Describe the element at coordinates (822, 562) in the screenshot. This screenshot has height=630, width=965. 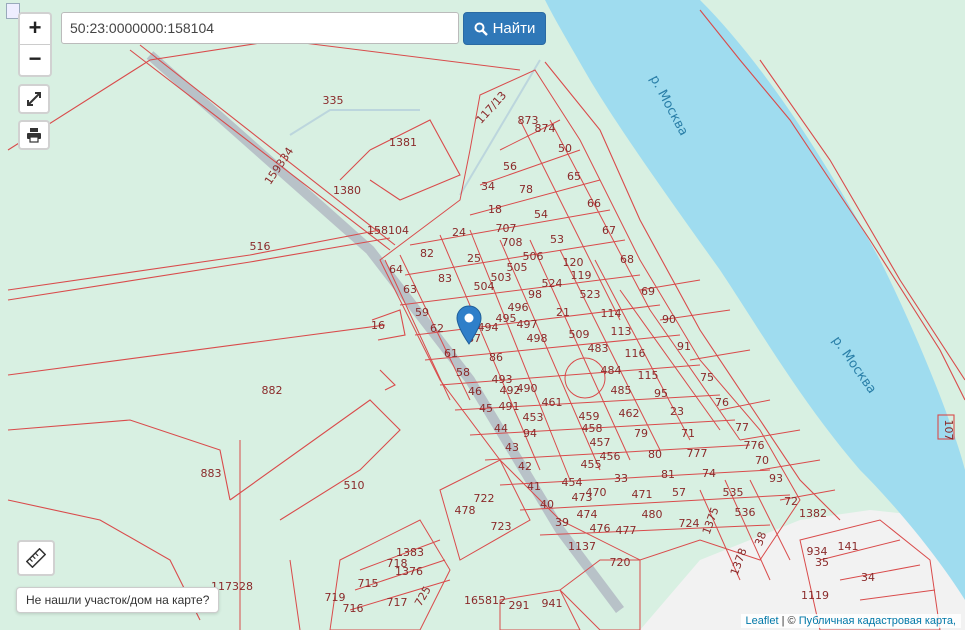
I see `parcel-label: 35` at that location.